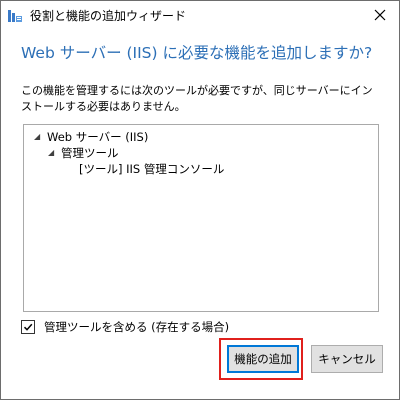 This screenshot has width=400, height=400. What do you see at coordinates (98, 137) in the screenshot?
I see `tree-item-label: Web サーバー (IIS)` at bounding box center [98, 137].